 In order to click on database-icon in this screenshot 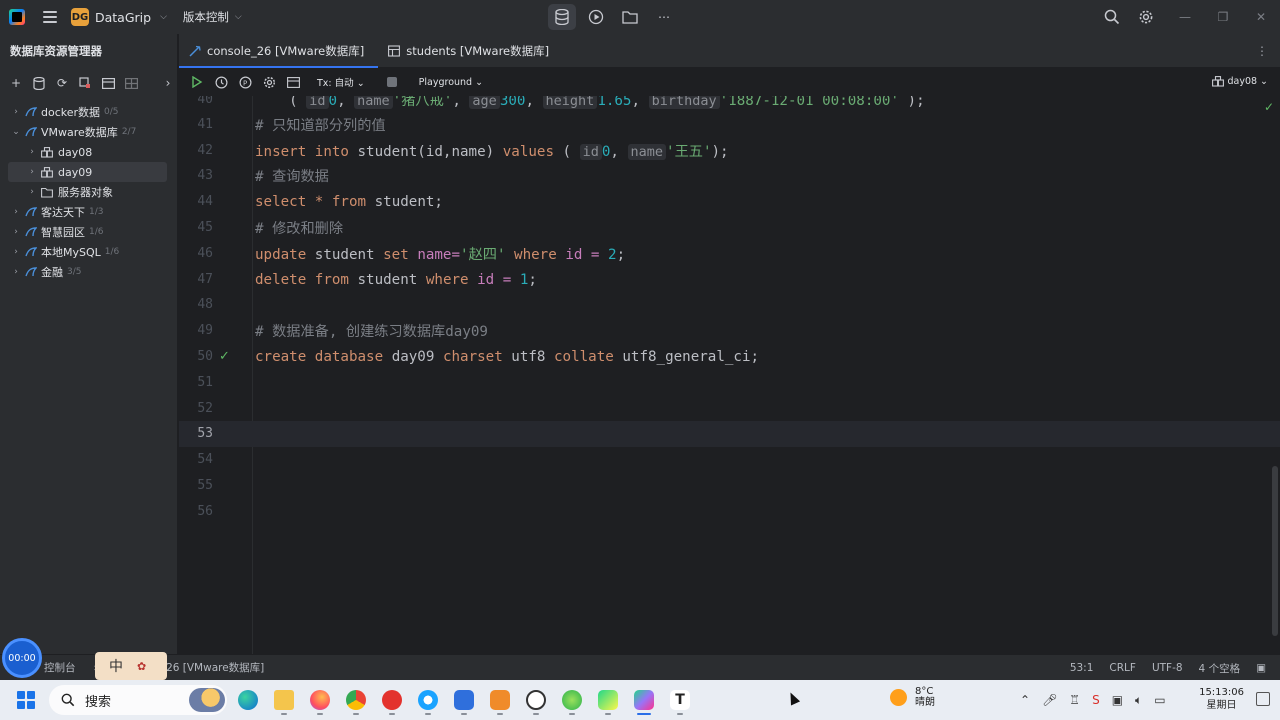, I will do `click(562, 17)`.